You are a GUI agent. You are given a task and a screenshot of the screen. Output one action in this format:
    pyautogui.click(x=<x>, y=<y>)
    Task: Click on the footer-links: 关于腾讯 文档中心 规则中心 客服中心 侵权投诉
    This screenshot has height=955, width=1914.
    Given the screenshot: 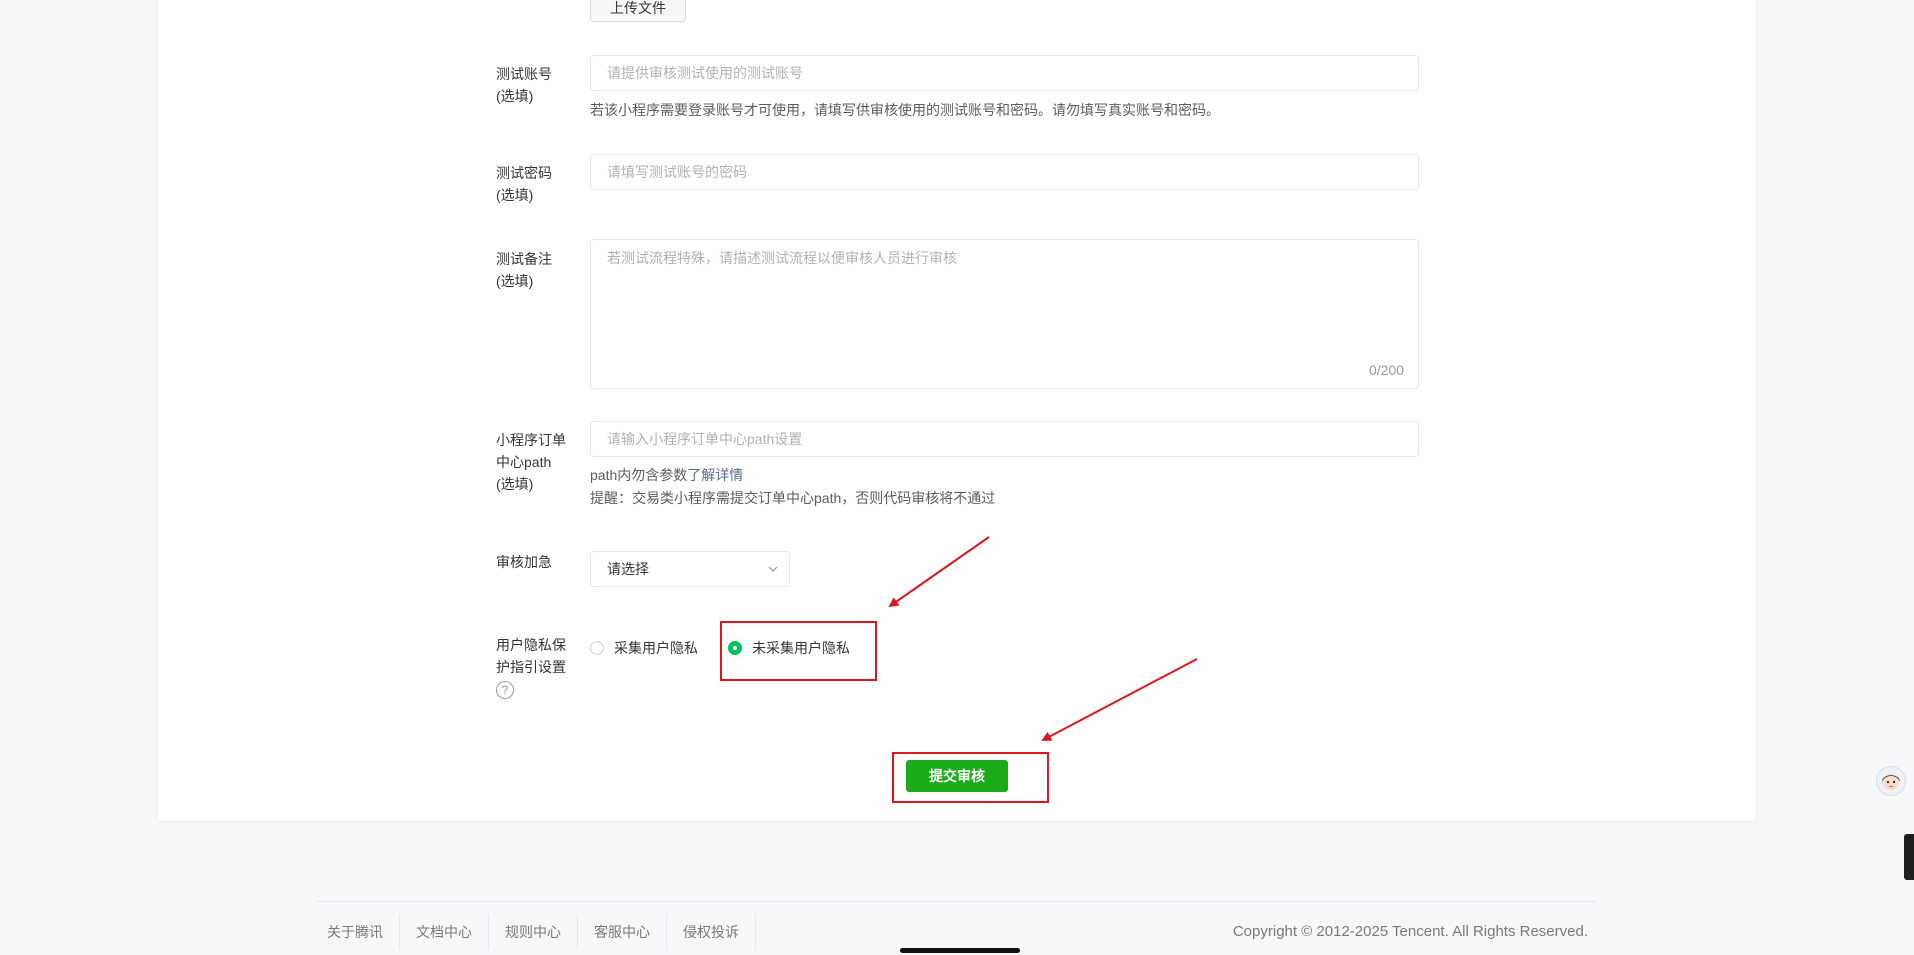 What is the action you would take?
    pyautogui.click(x=536, y=932)
    